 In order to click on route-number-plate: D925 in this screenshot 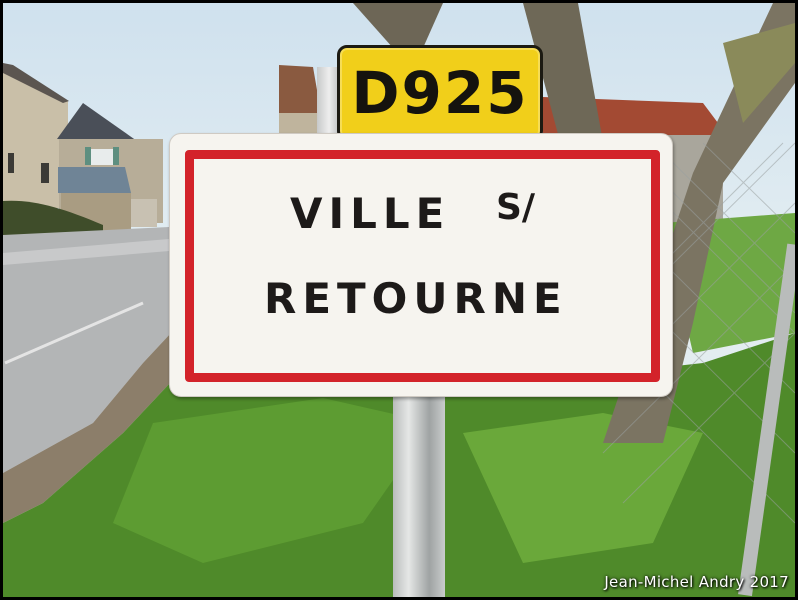, I will do `click(440, 93)`.